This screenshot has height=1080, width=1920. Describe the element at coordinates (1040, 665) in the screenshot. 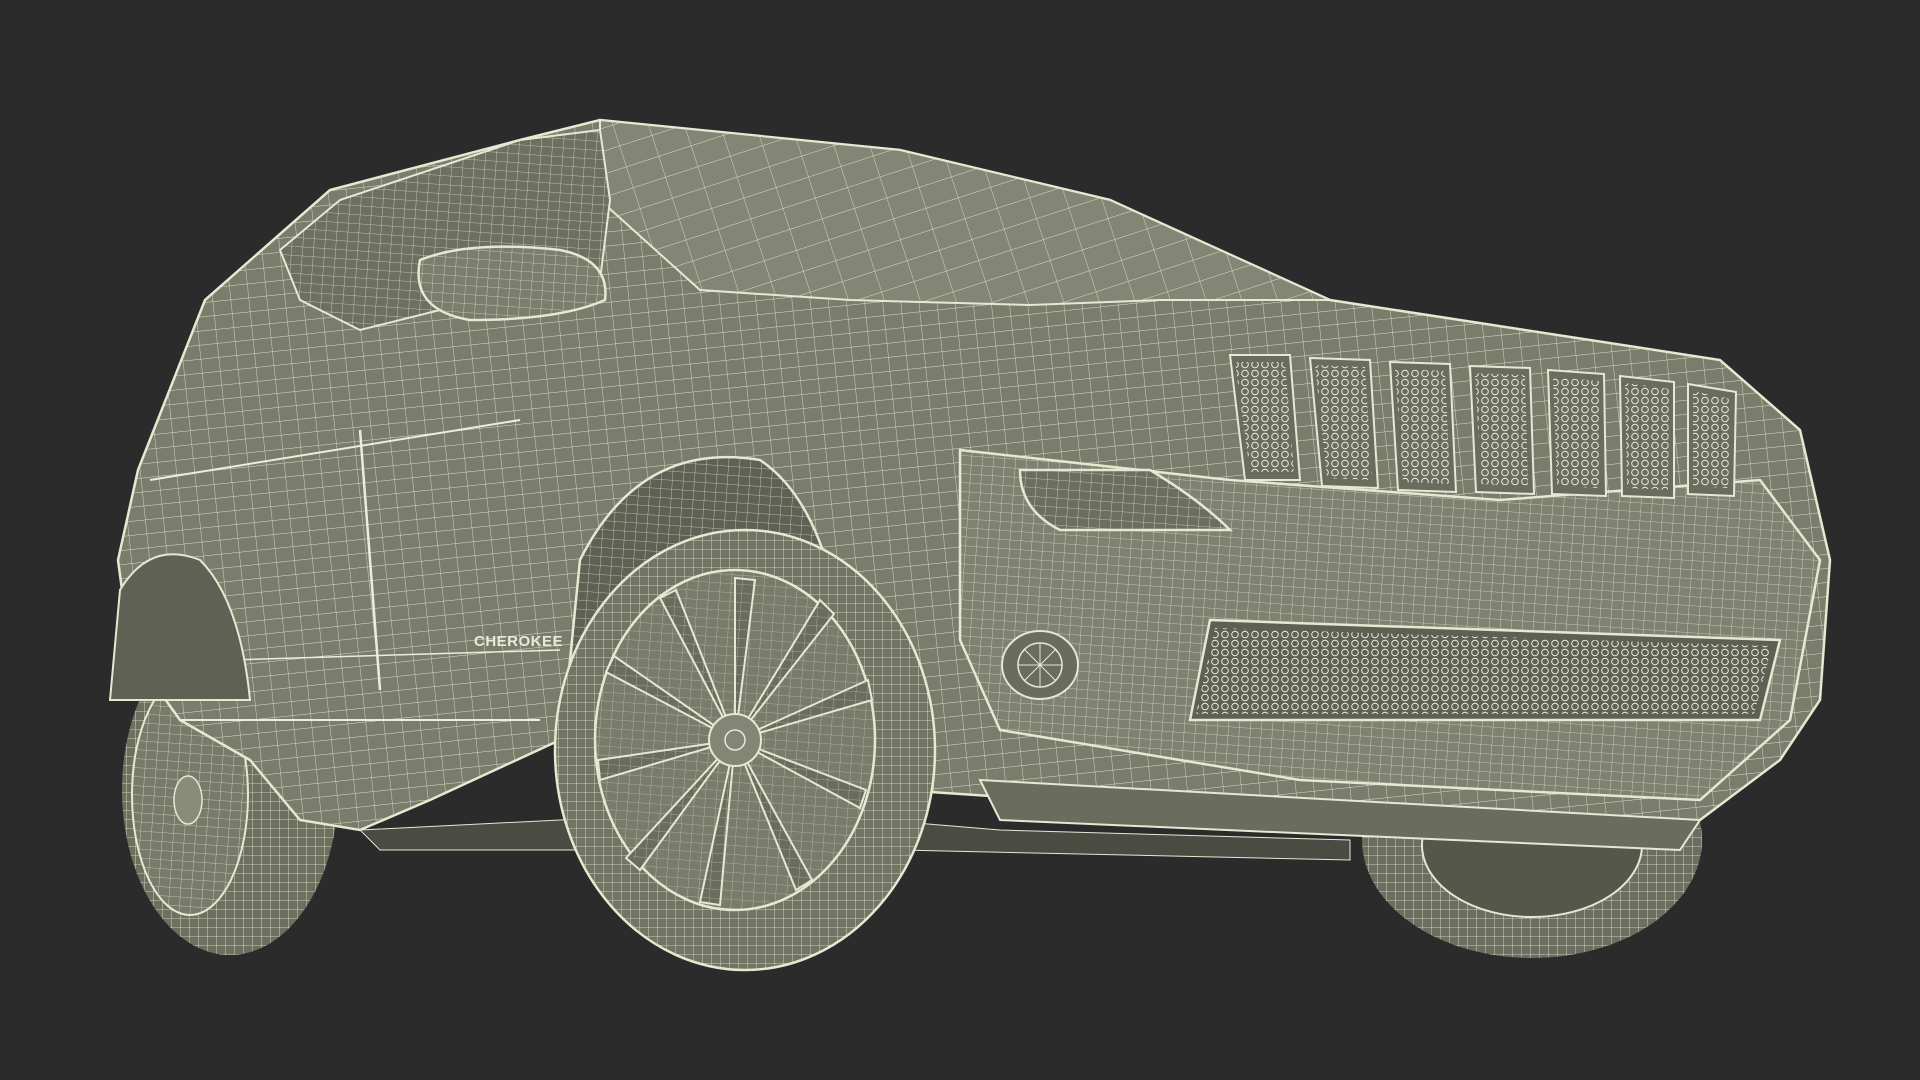

I see `fog-light` at that location.